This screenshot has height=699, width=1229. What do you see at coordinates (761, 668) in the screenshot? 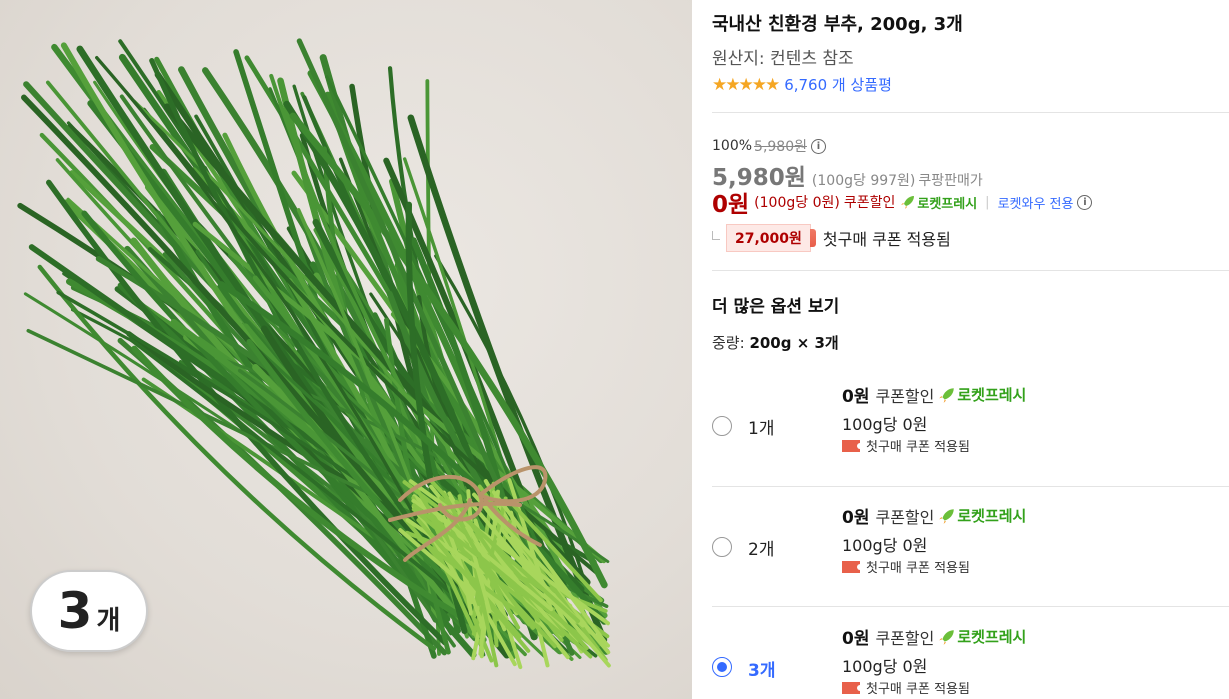
I see `option-label: 3개` at bounding box center [761, 668].